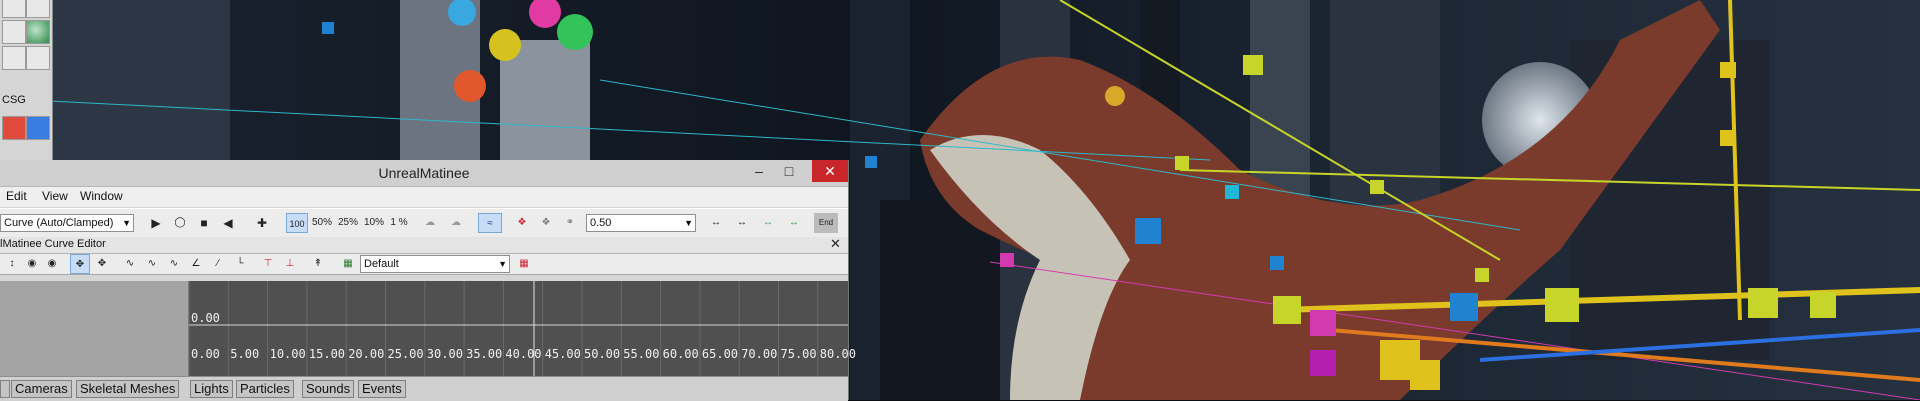 The width and height of the screenshot is (1920, 401). What do you see at coordinates (348, 223) in the screenshot?
I see `speed-25-button: 25%` at bounding box center [348, 223].